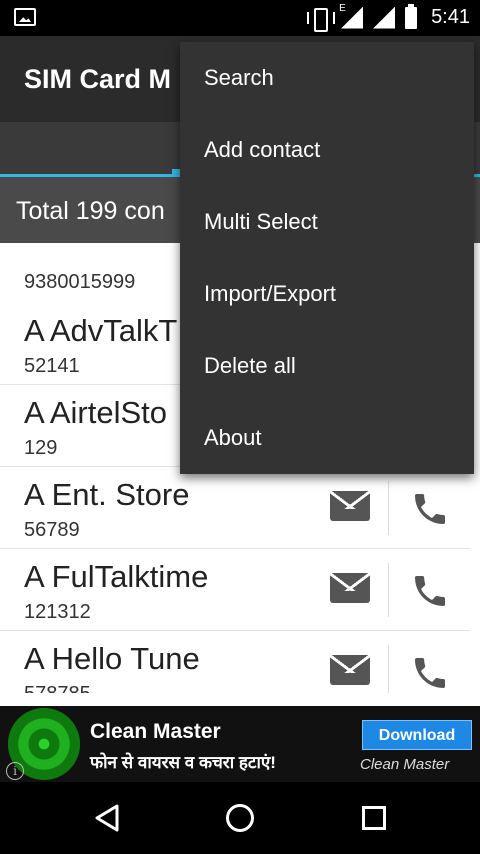 This screenshot has height=854, width=480. I want to click on contact-number: 121312, so click(57, 612).